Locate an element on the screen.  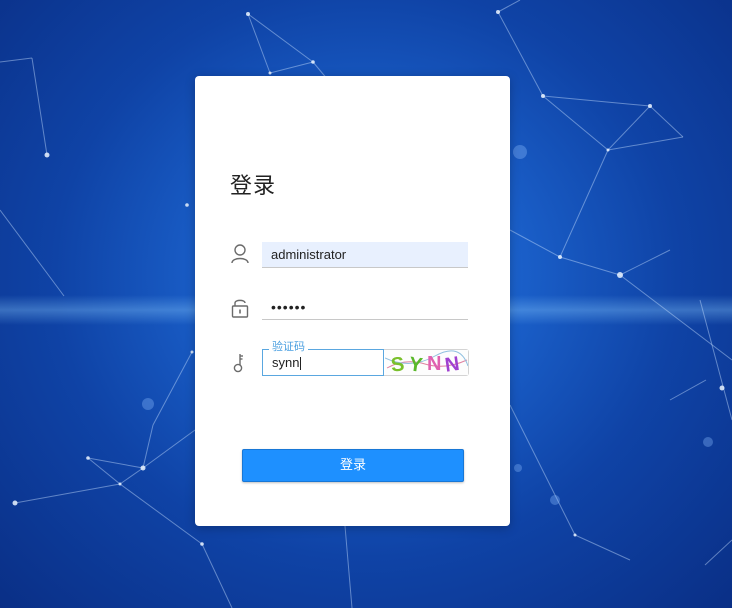
unlock-icon is located at coordinates (240, 308).